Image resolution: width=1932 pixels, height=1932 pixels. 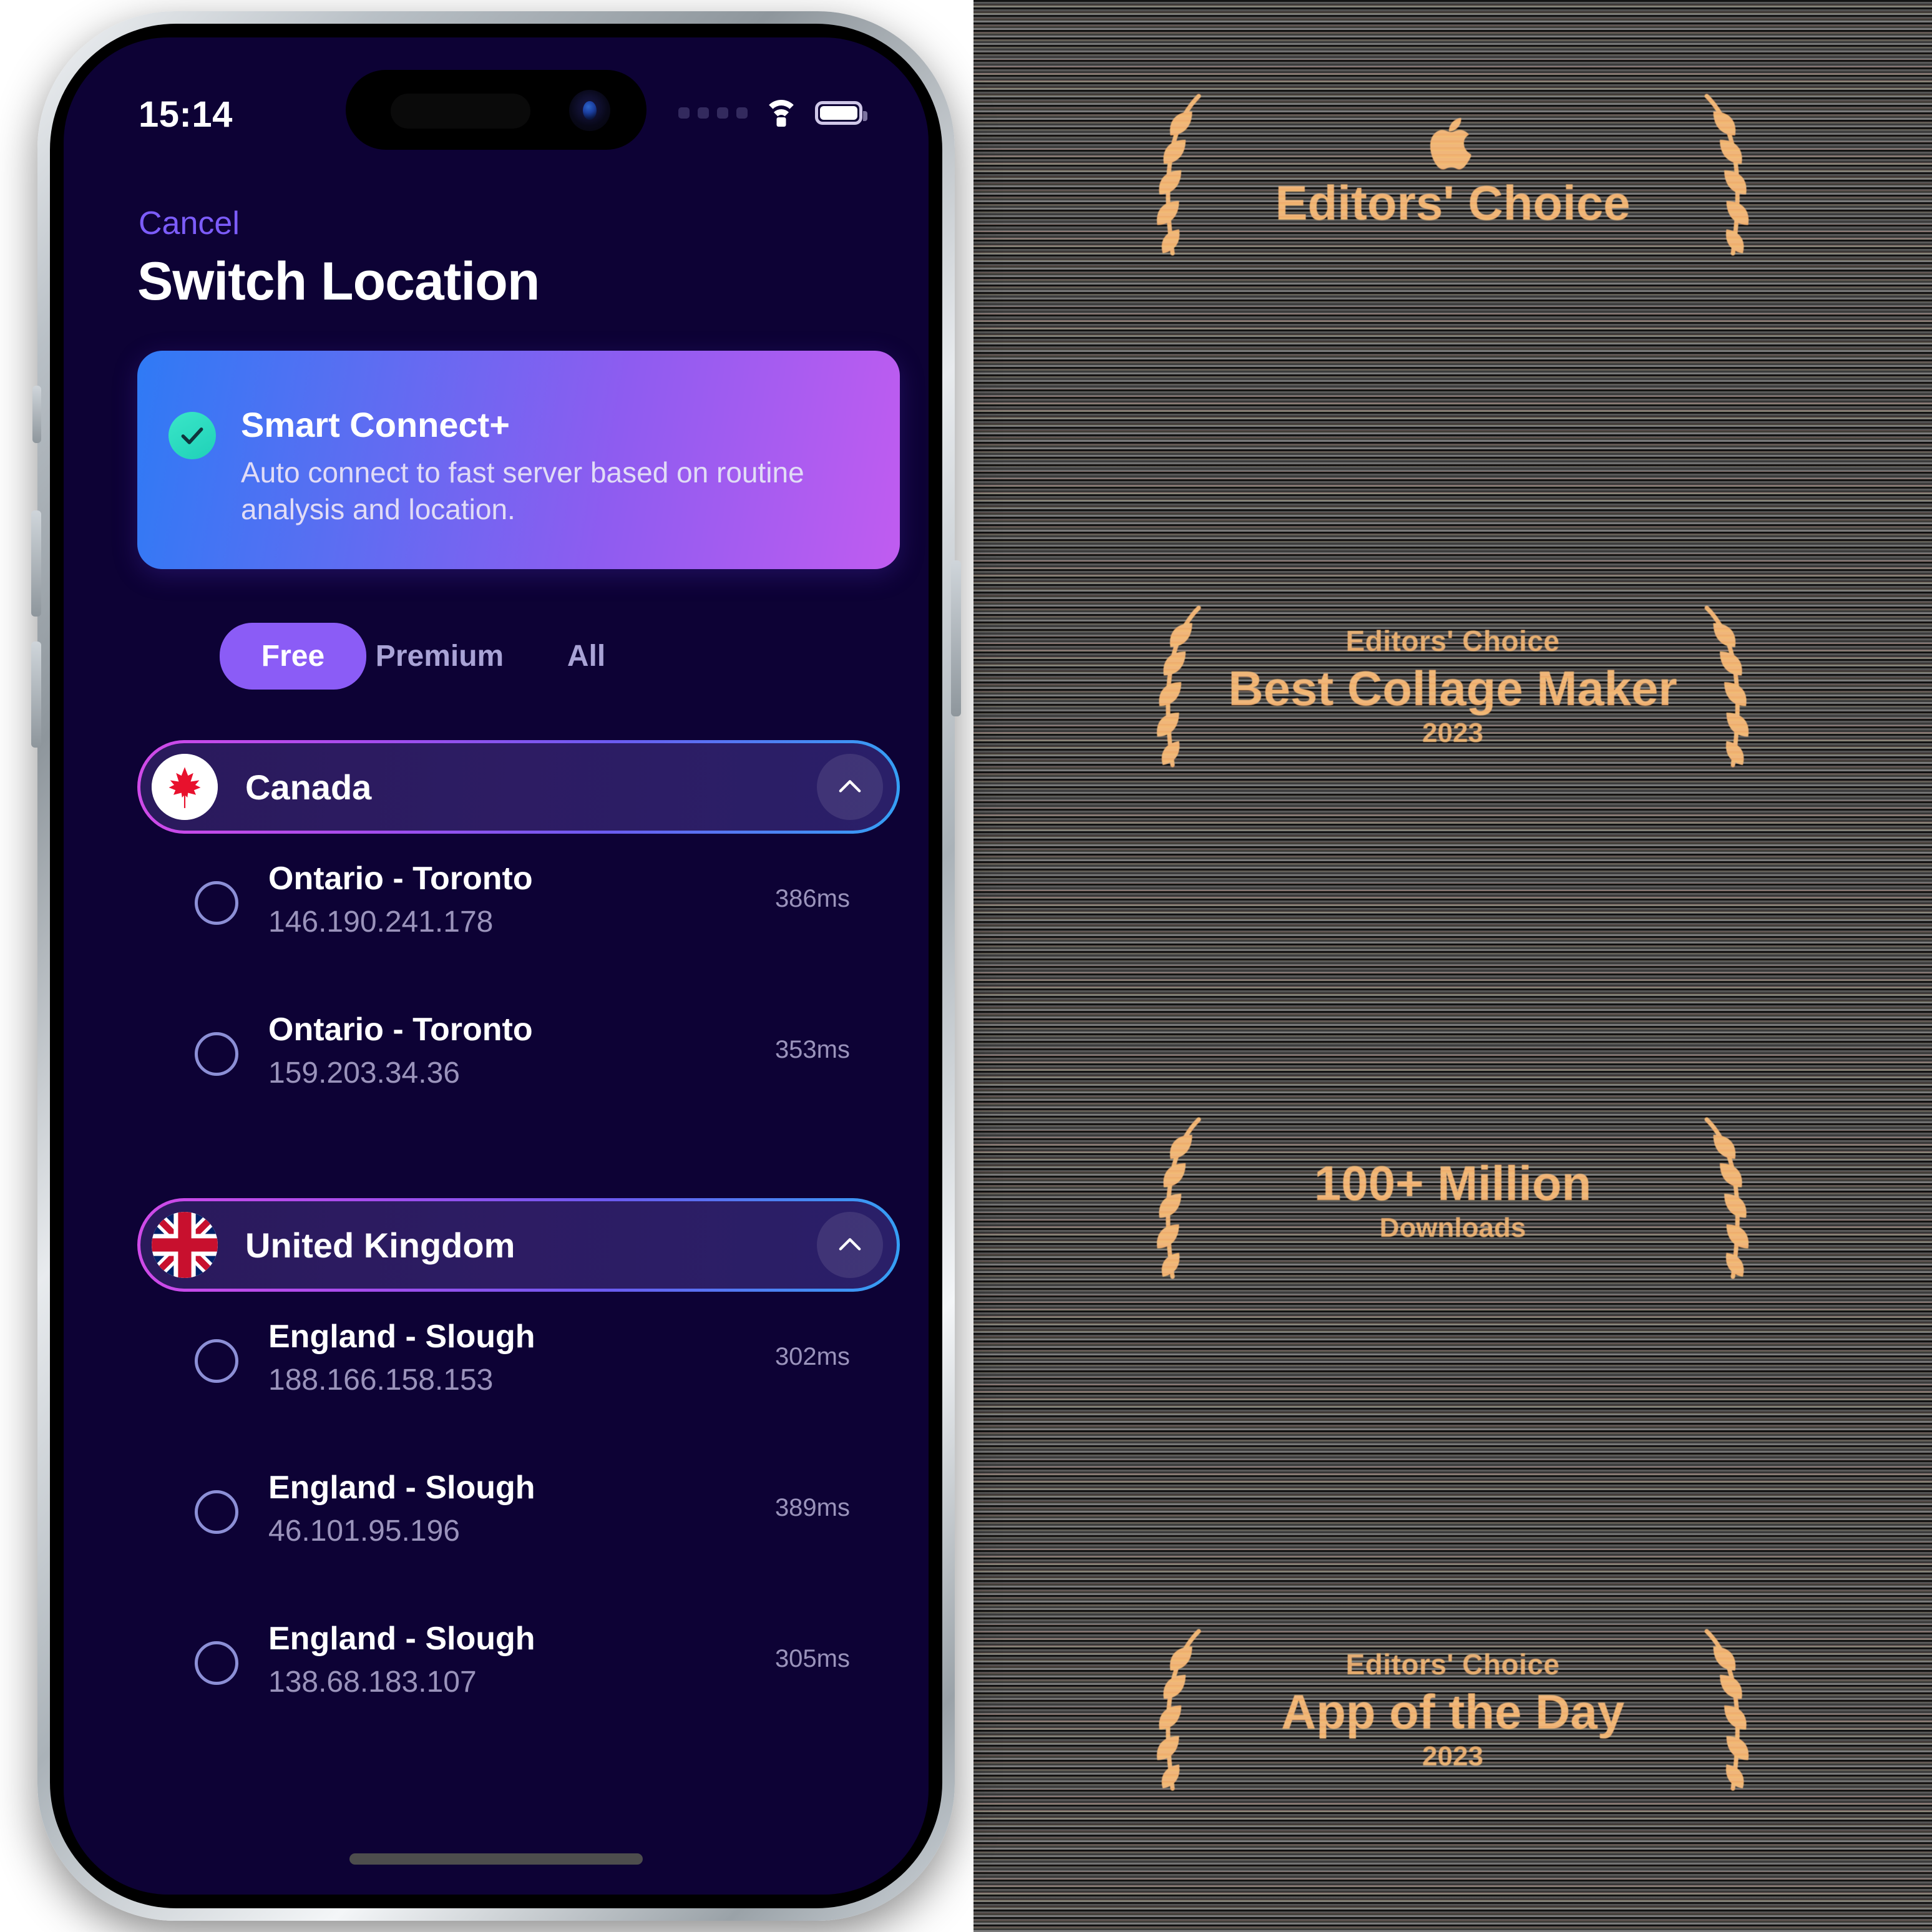 What do you see at coordinates (530, 1517) in the screenshot?
I see `server-row: England - Slough 46.101.95.196 389ms` at bounding box center [530, 1517].